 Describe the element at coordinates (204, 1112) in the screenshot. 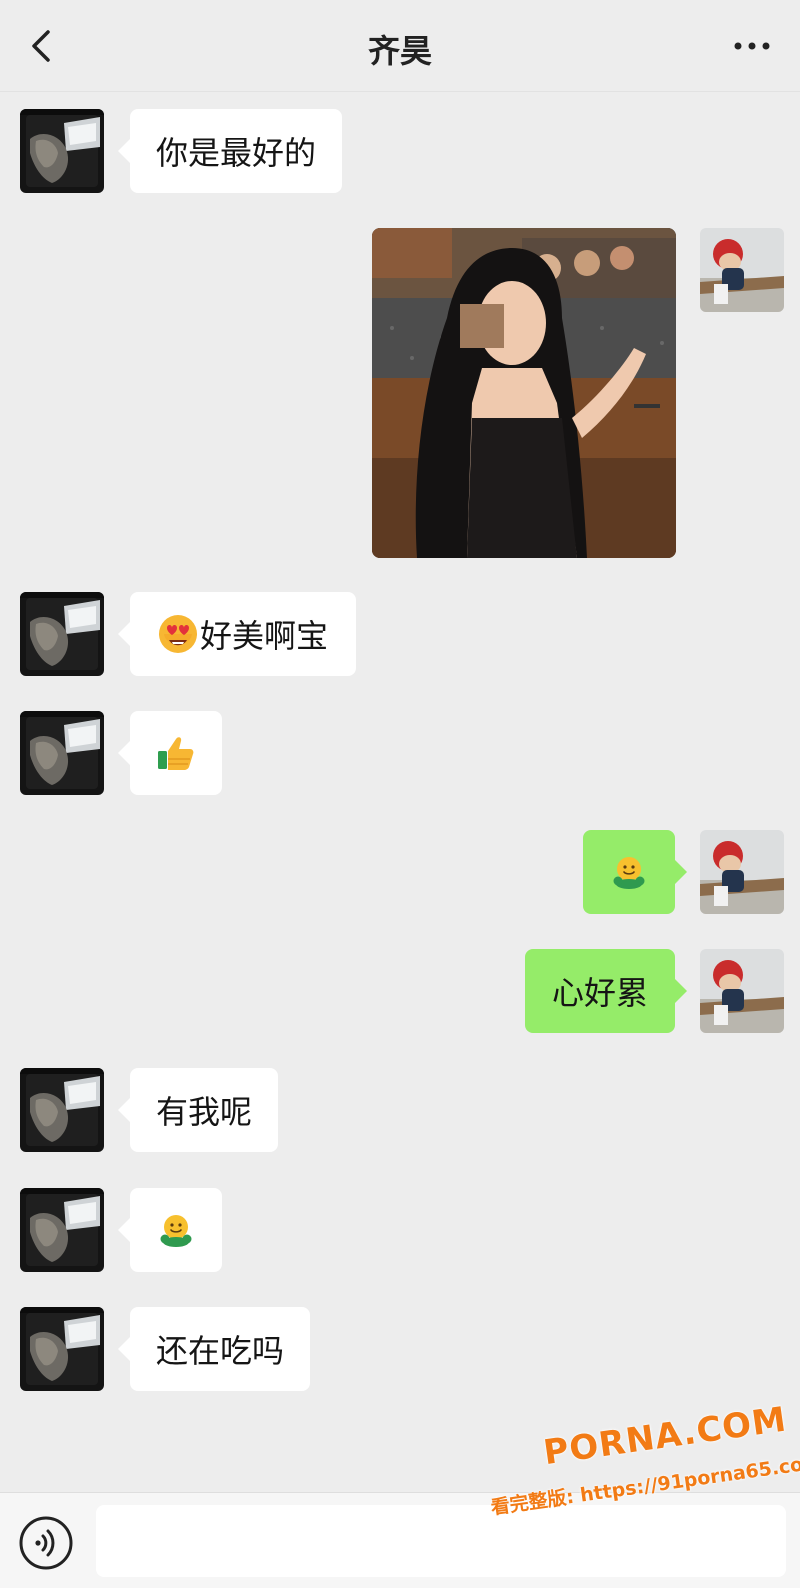

I see `message-text: 有我呢` at that location.